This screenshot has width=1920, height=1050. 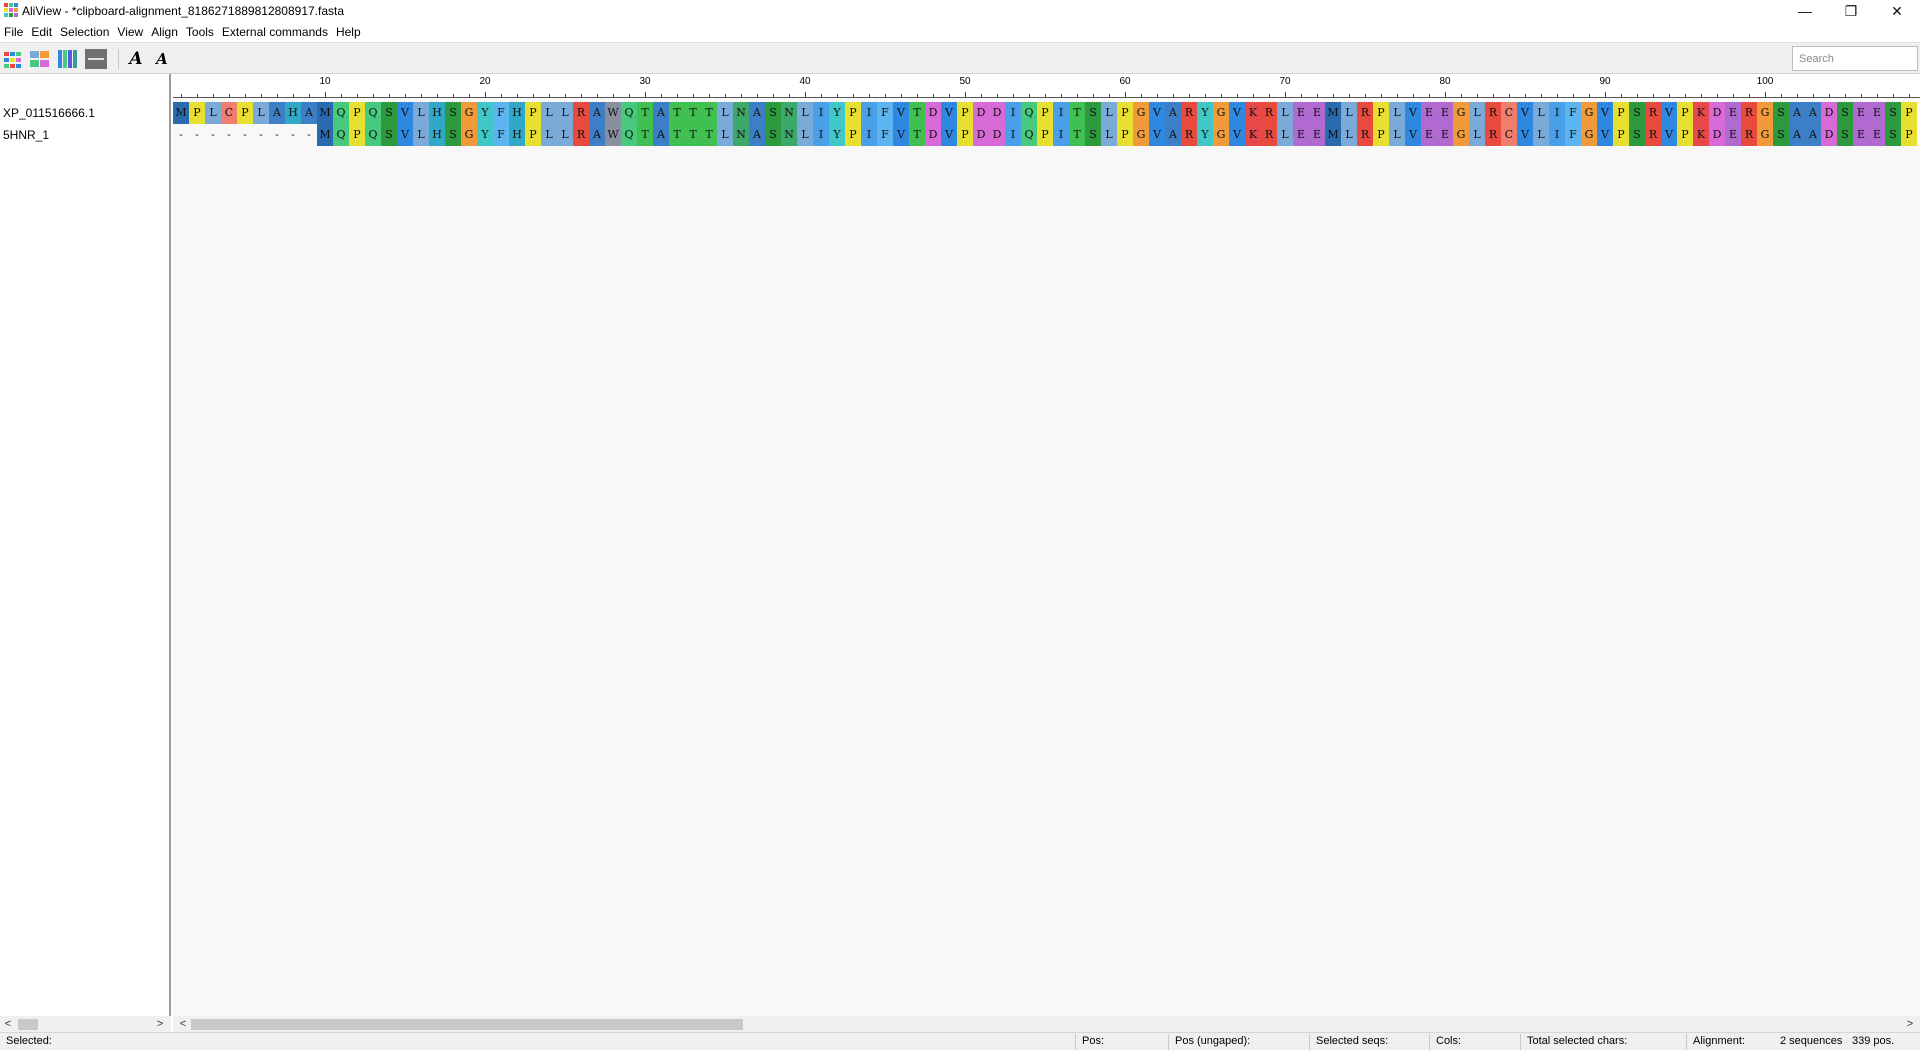 I want to click on menu-file: File, so click(x=13, y=32).